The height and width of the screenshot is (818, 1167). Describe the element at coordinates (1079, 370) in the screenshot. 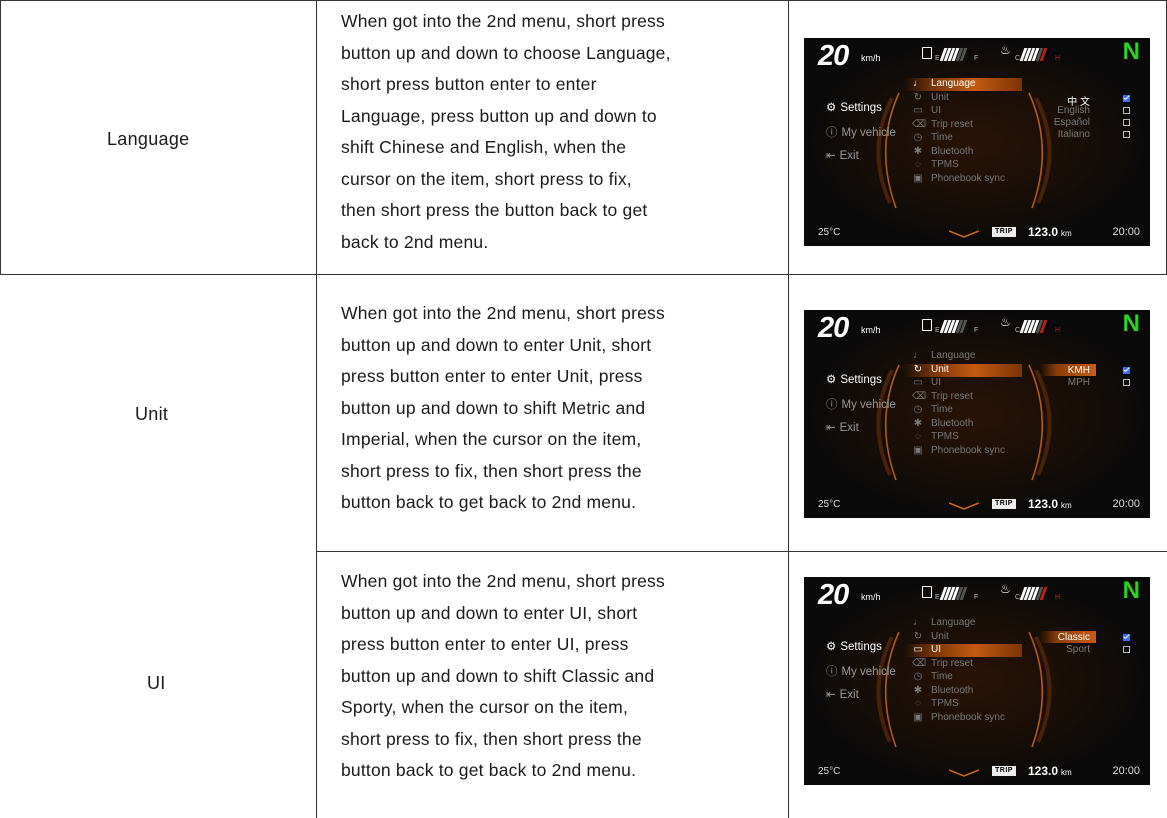

I see `option-label: KMH` at that location.